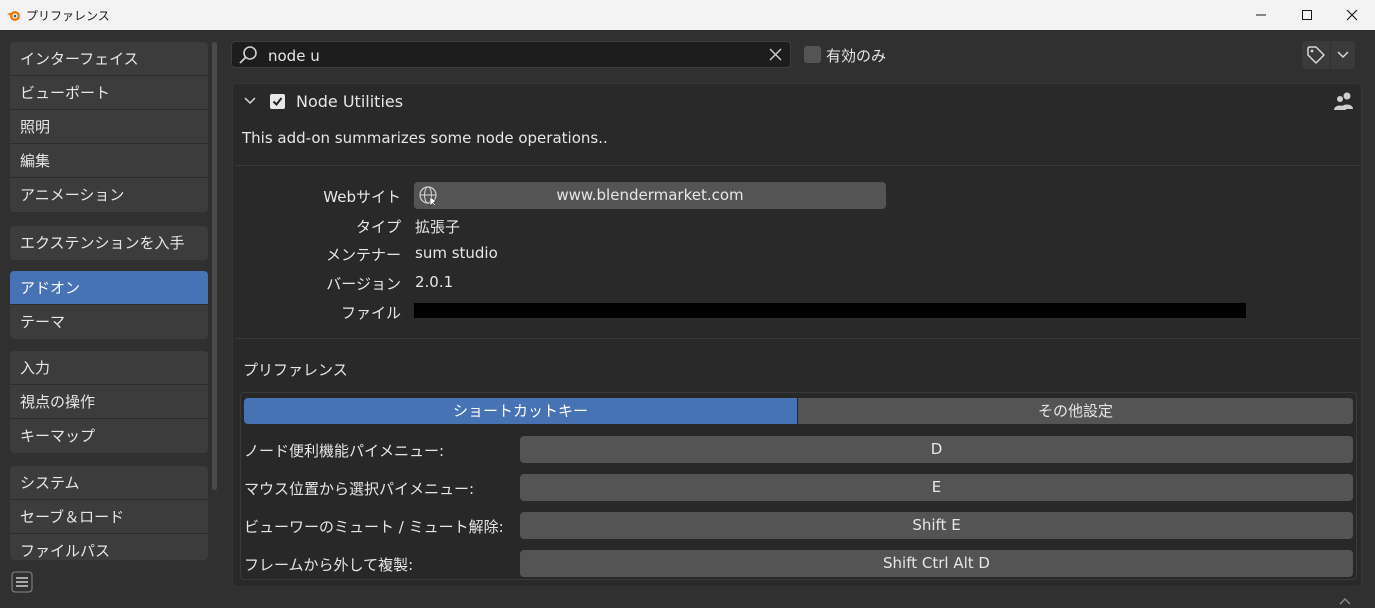 This screenshot has height=608, width=1375. I want to click on close-icon, so click(1352, 15).